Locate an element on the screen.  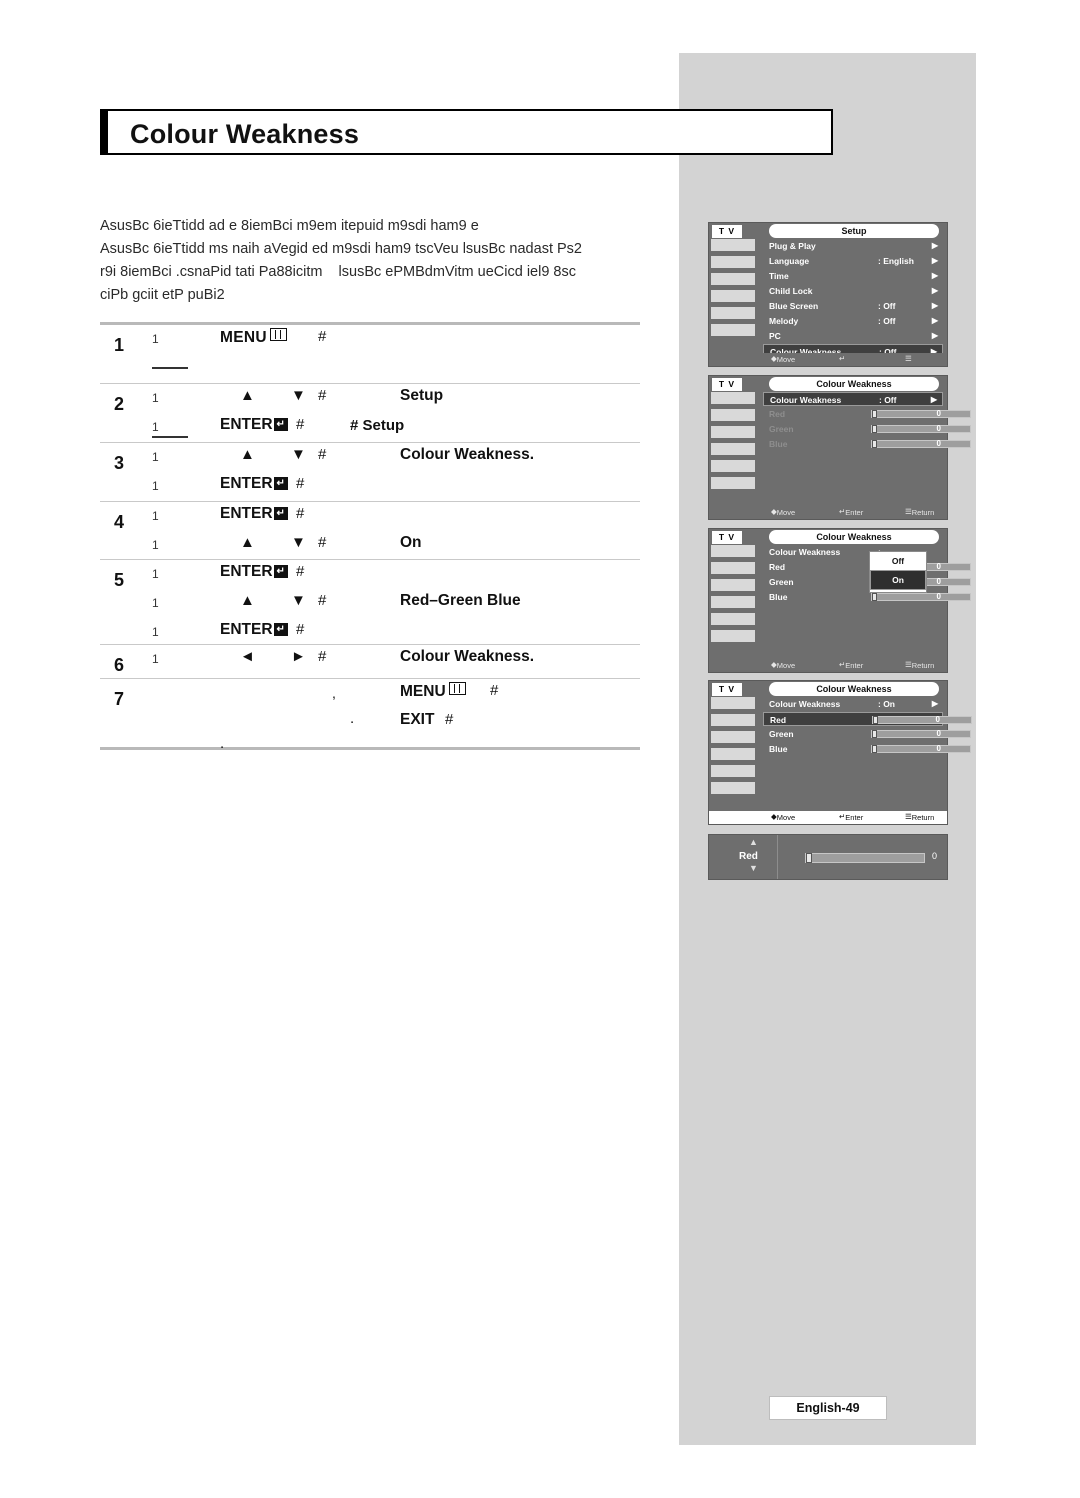
osd-item-blue-screen: Blue Screen : Off ▶ is located at coordinates (853, 306).